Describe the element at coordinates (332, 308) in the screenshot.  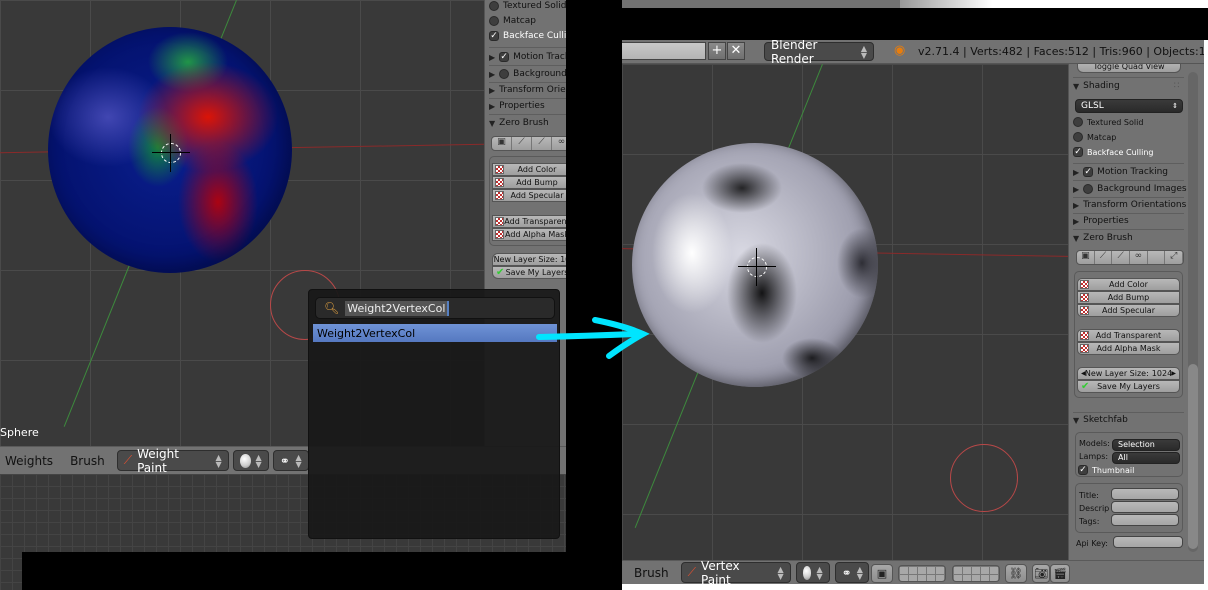
I see `search-icon: 🔍︎` at that location.